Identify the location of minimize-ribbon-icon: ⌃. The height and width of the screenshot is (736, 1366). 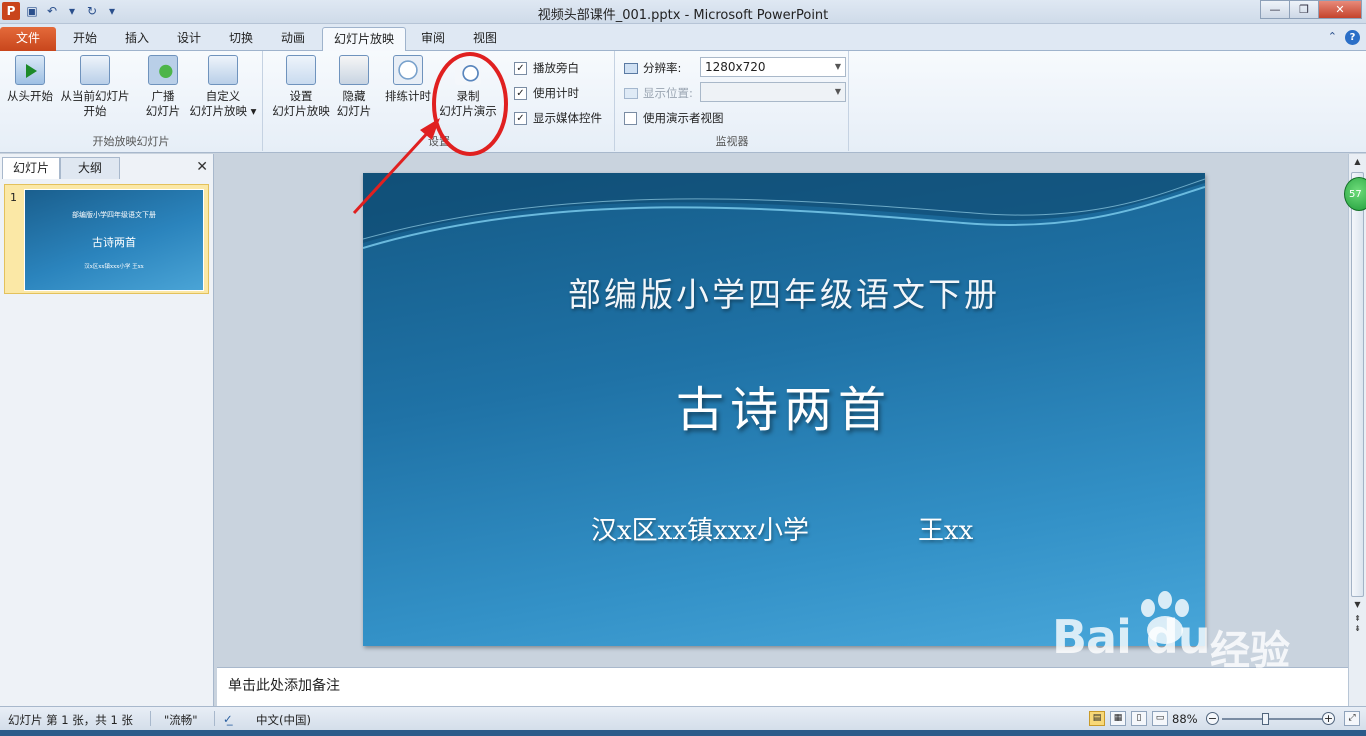
(1332, 37).